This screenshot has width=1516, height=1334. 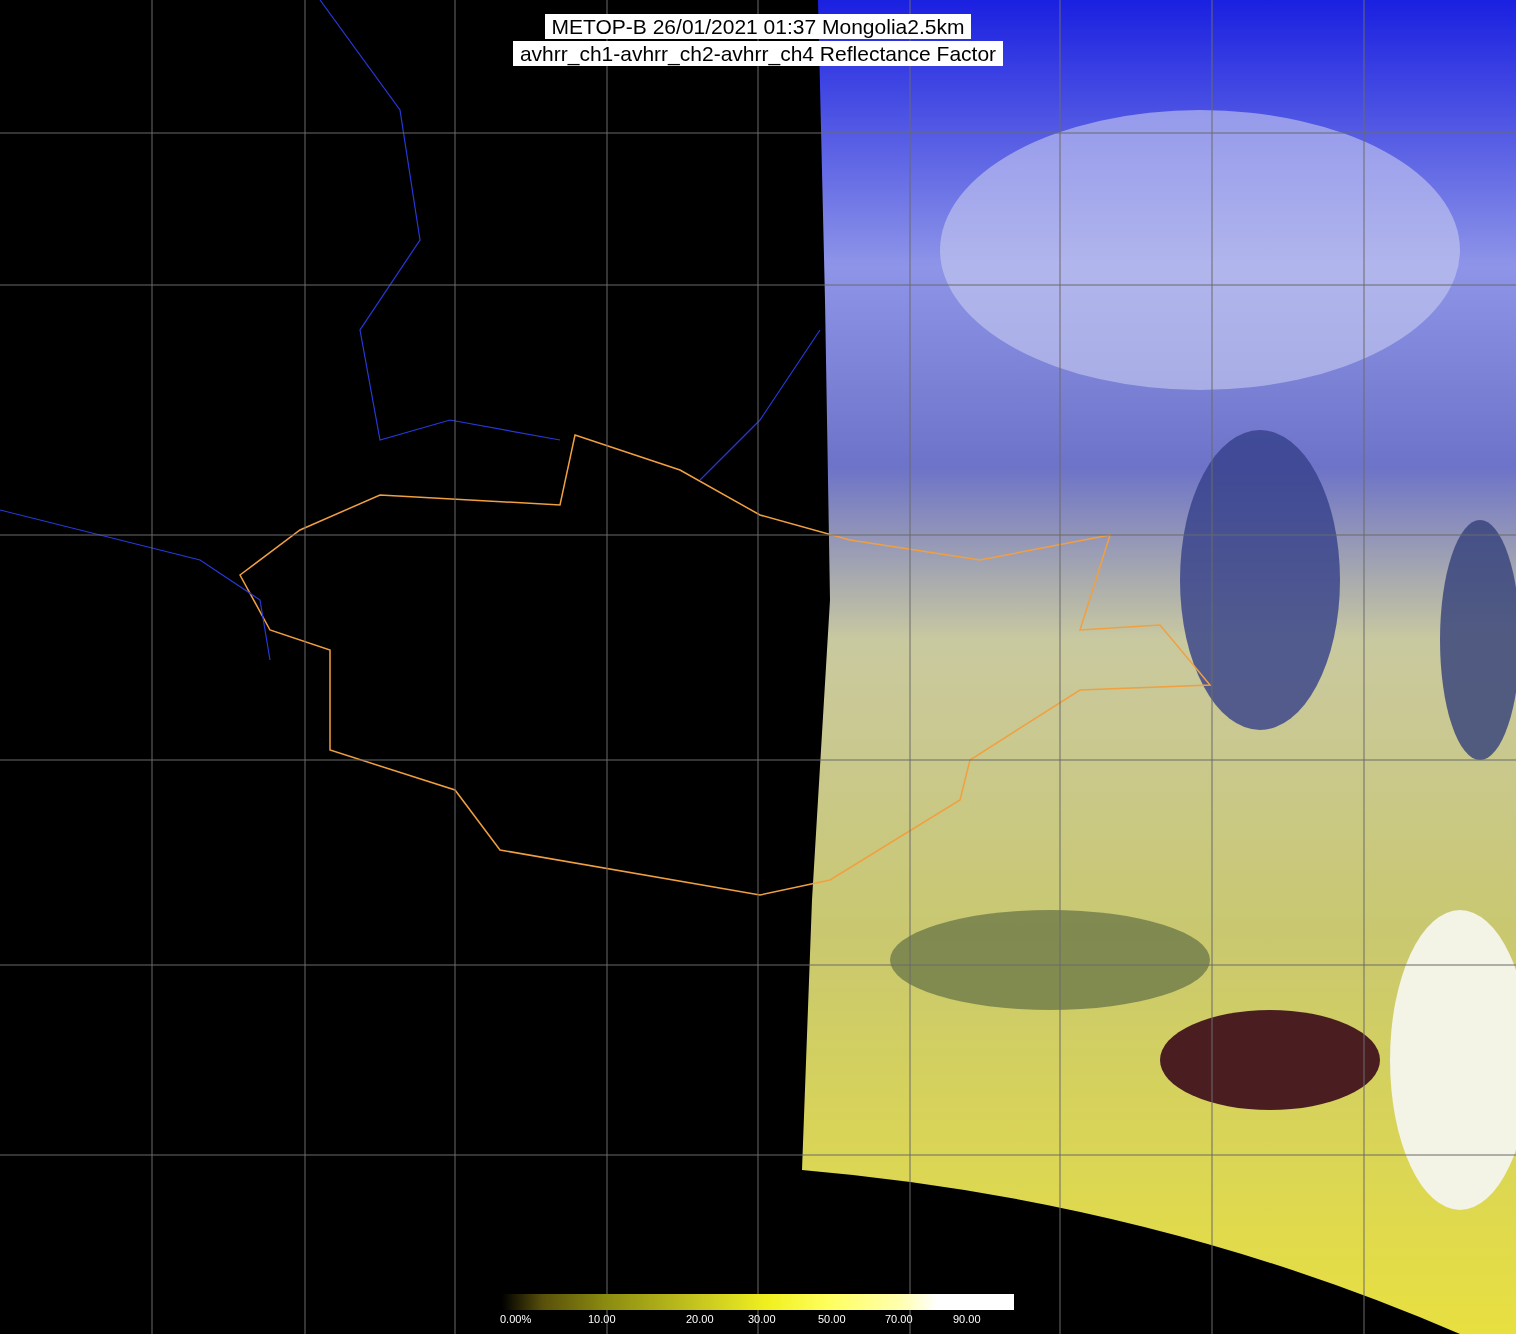 I want to click on colorbar-label: 50.00, so click(x=832, y=1319).